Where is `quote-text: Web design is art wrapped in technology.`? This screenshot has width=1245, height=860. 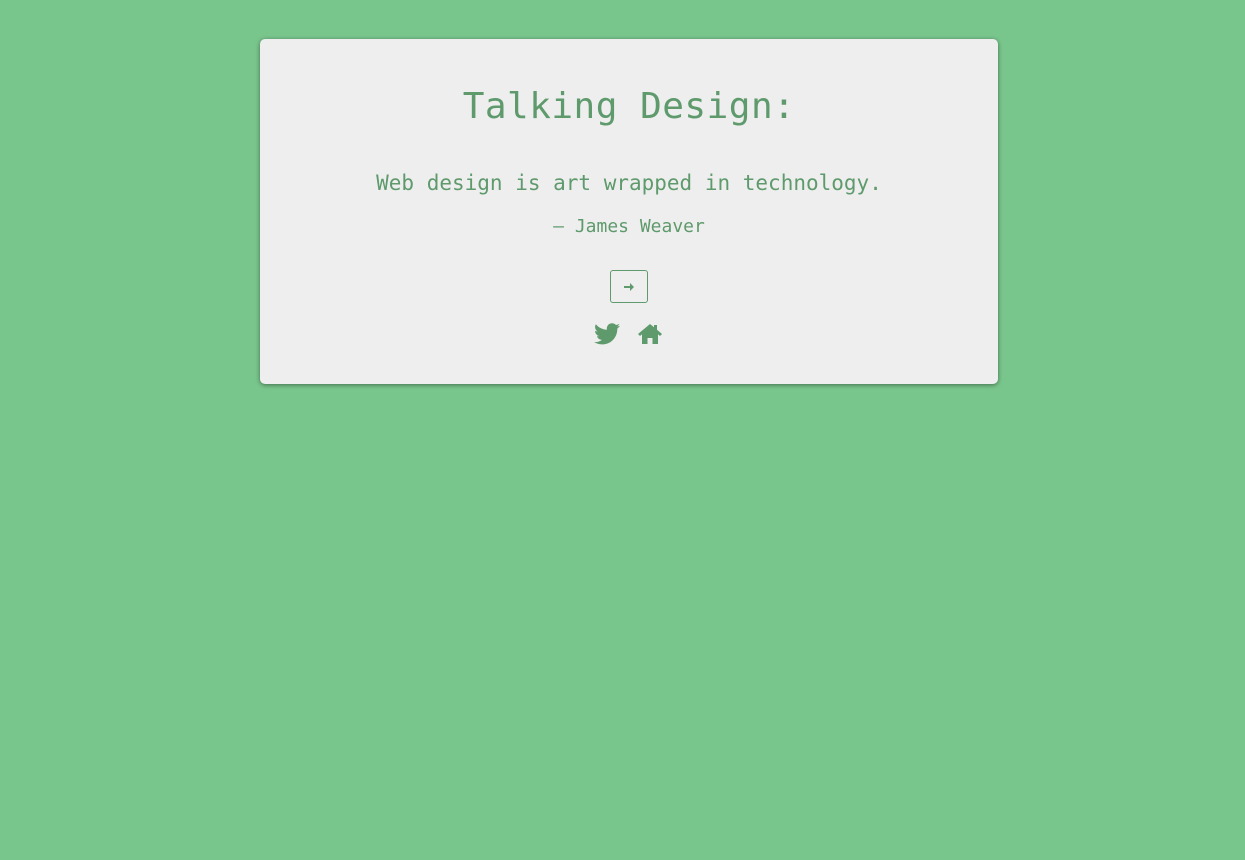 quote-text: Web design is art wrapped in technology. is located at coordinates (629, 183).